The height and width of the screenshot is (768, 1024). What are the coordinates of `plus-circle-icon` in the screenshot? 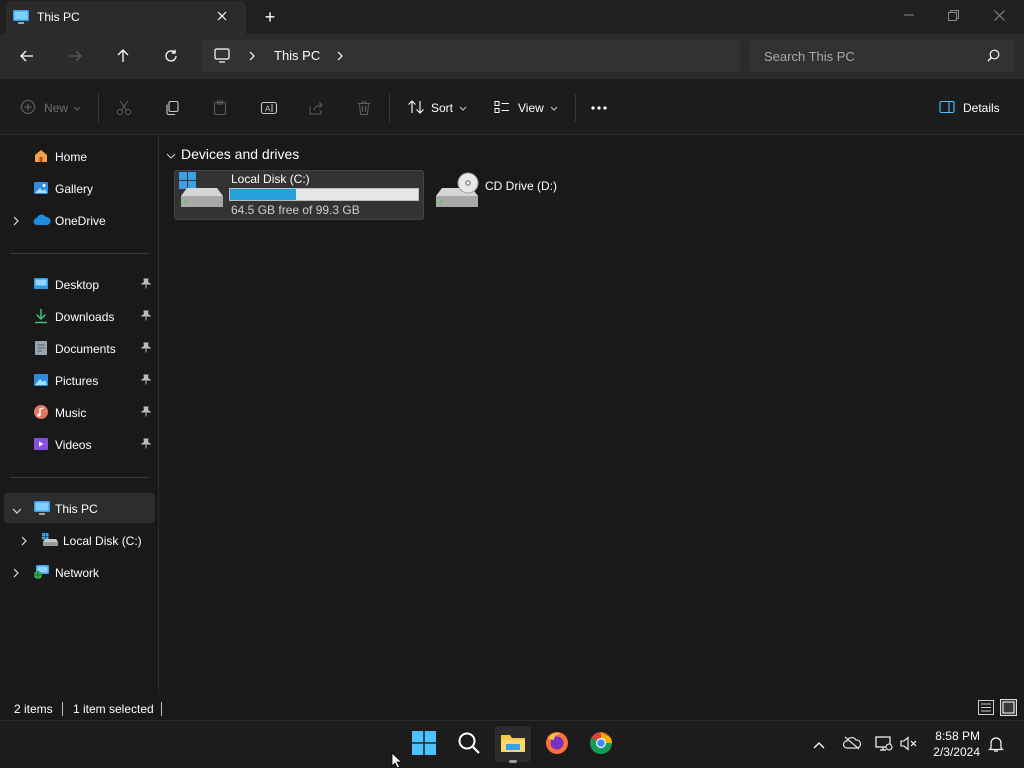 It's located at (28, 108).